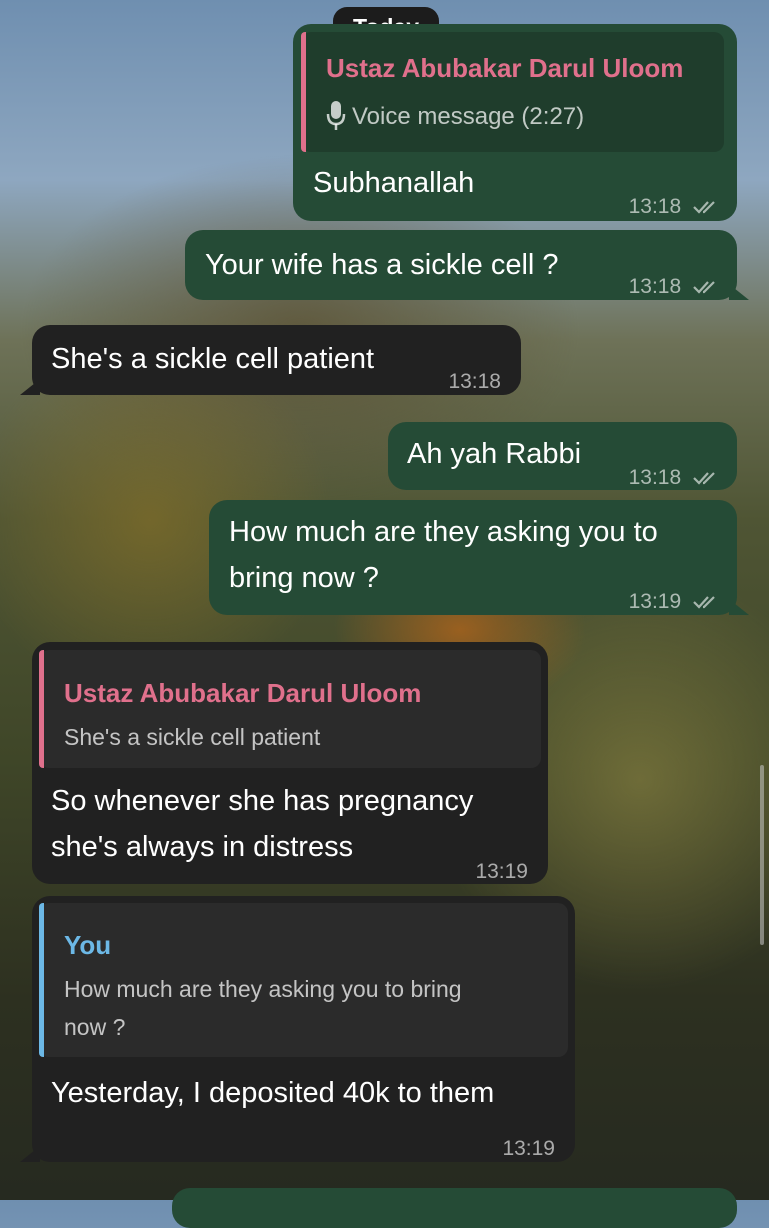 The image size is (769, 1228). I want to click on reply-text: Voice message (2:27), so click(468, 116).